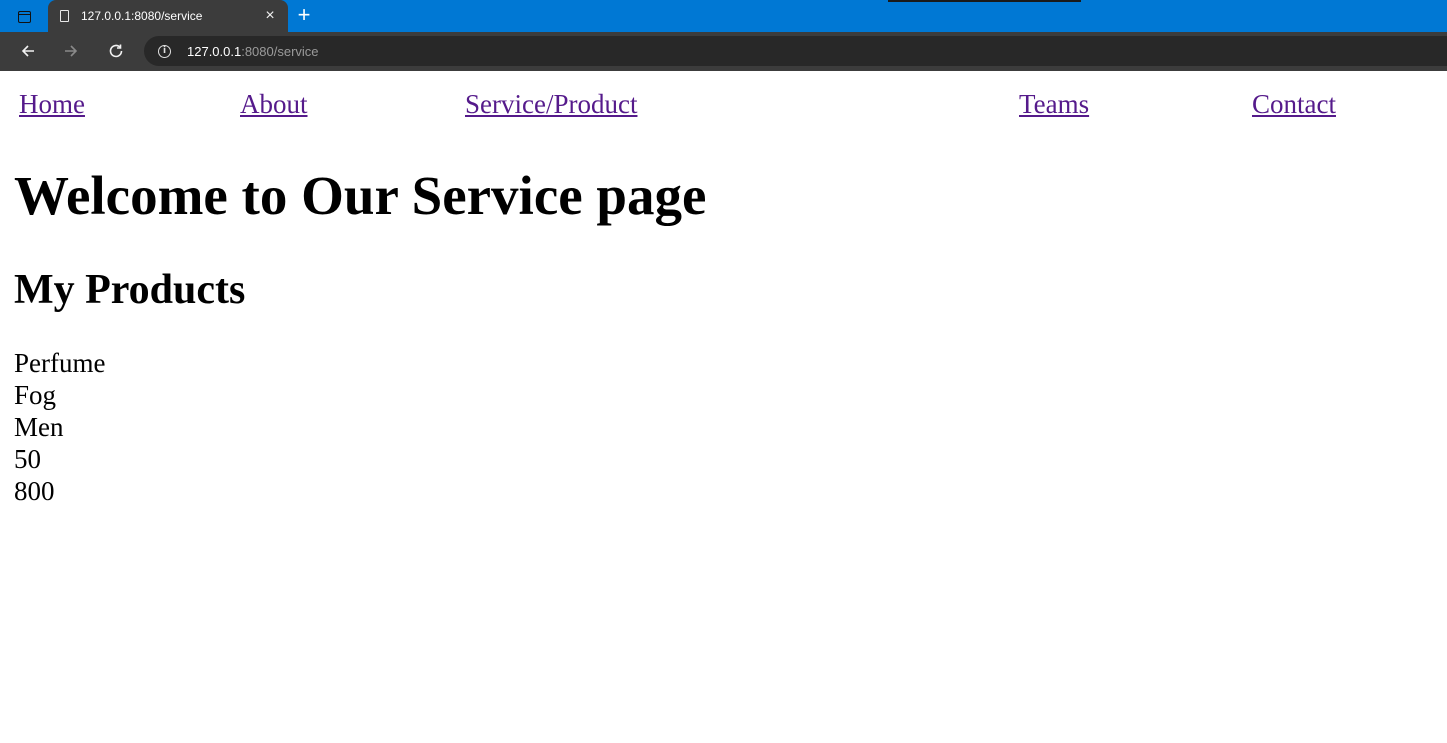  What do you see at coordinates (304, 16) in the screenshot?
I see `new-tab-button: +` at bounding box center [304, 16].